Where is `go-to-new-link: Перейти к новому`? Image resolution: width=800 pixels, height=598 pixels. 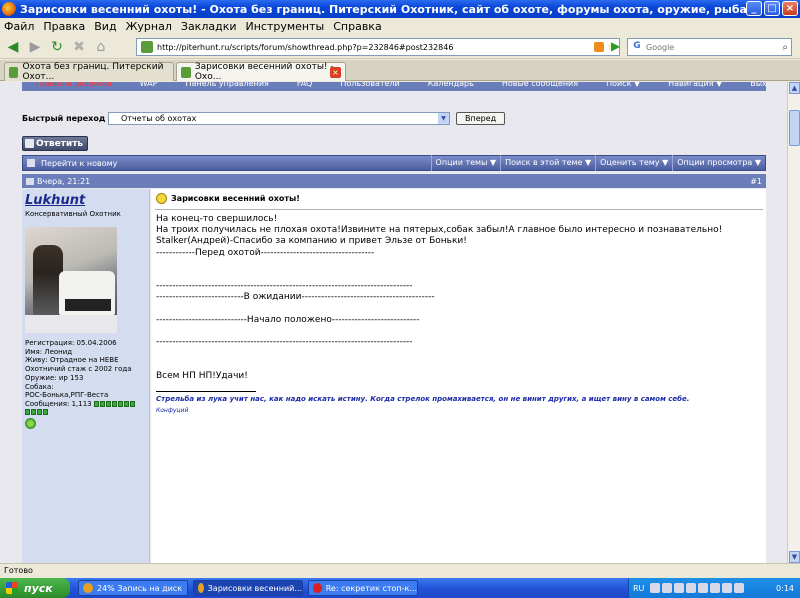
go-to-new-link: Перейти к новому is located at coordinates (227, 163).